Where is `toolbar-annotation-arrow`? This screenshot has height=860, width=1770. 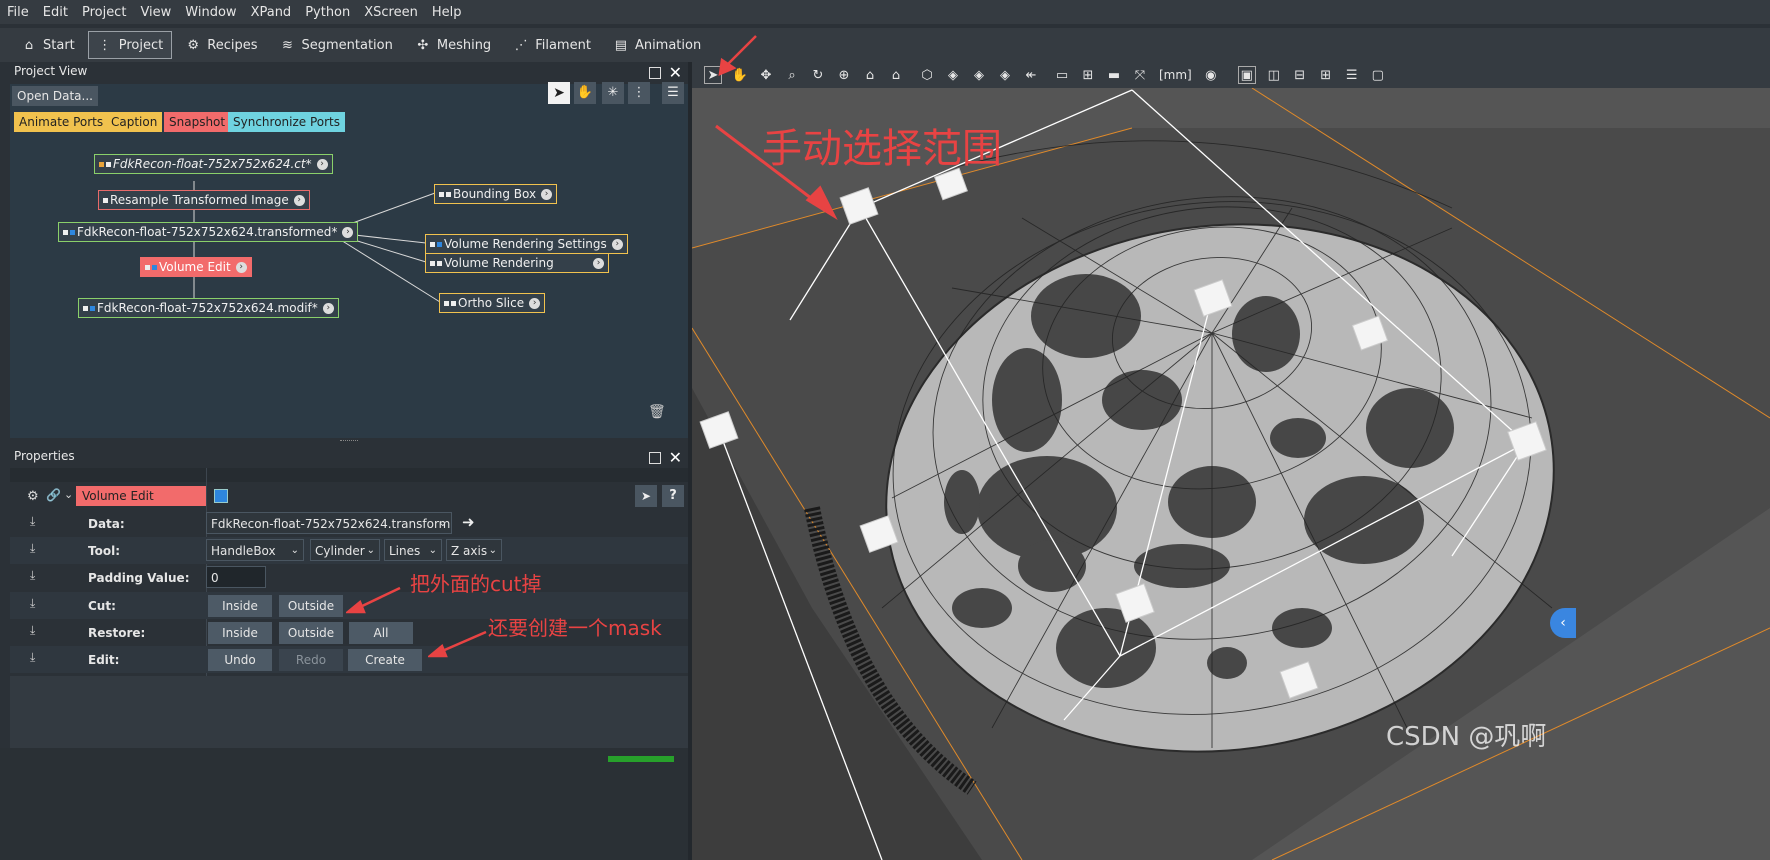
toolbar-annotation-arrow is located at coordinates (737, 56).